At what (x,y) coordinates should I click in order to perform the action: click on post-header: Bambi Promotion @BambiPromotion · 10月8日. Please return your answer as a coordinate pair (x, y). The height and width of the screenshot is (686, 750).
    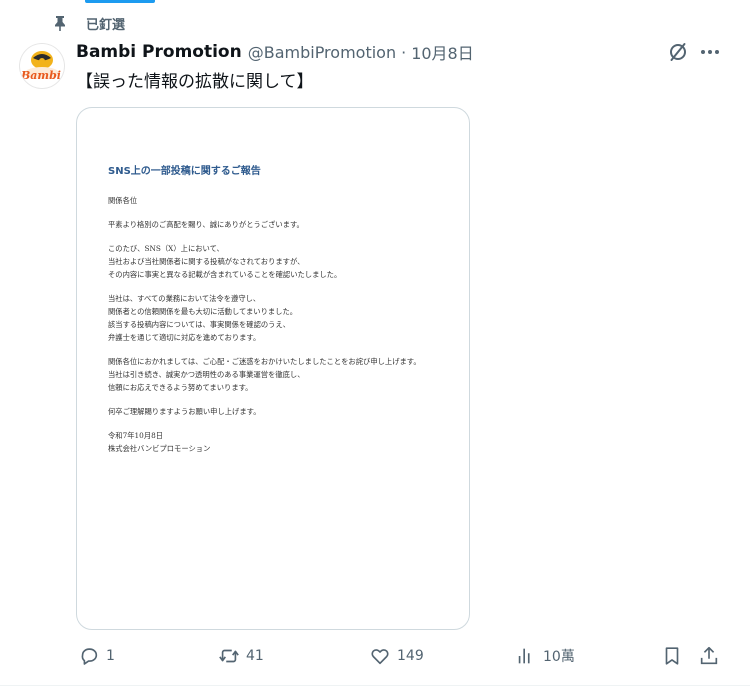
    Looking at the image, I should click on (275, 52).